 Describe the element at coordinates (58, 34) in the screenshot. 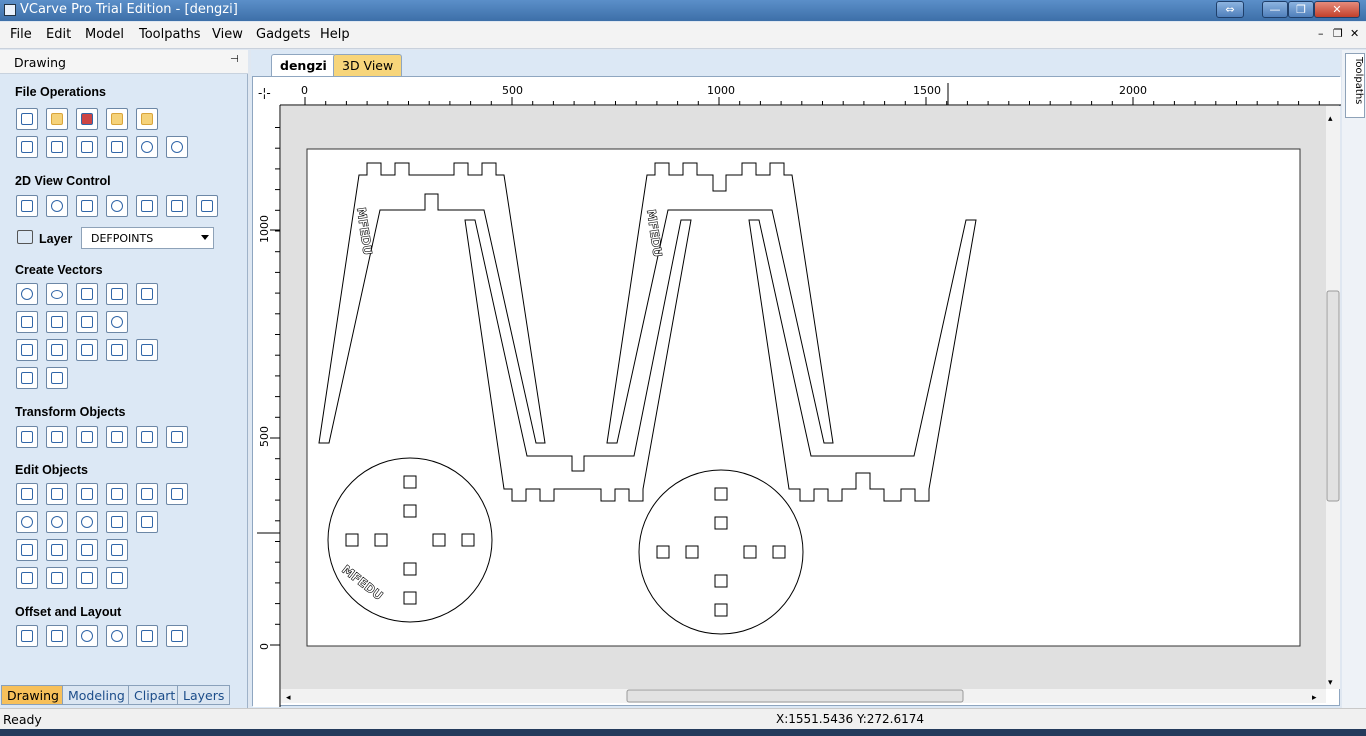

I see `menu-edit: Edit` at that location.